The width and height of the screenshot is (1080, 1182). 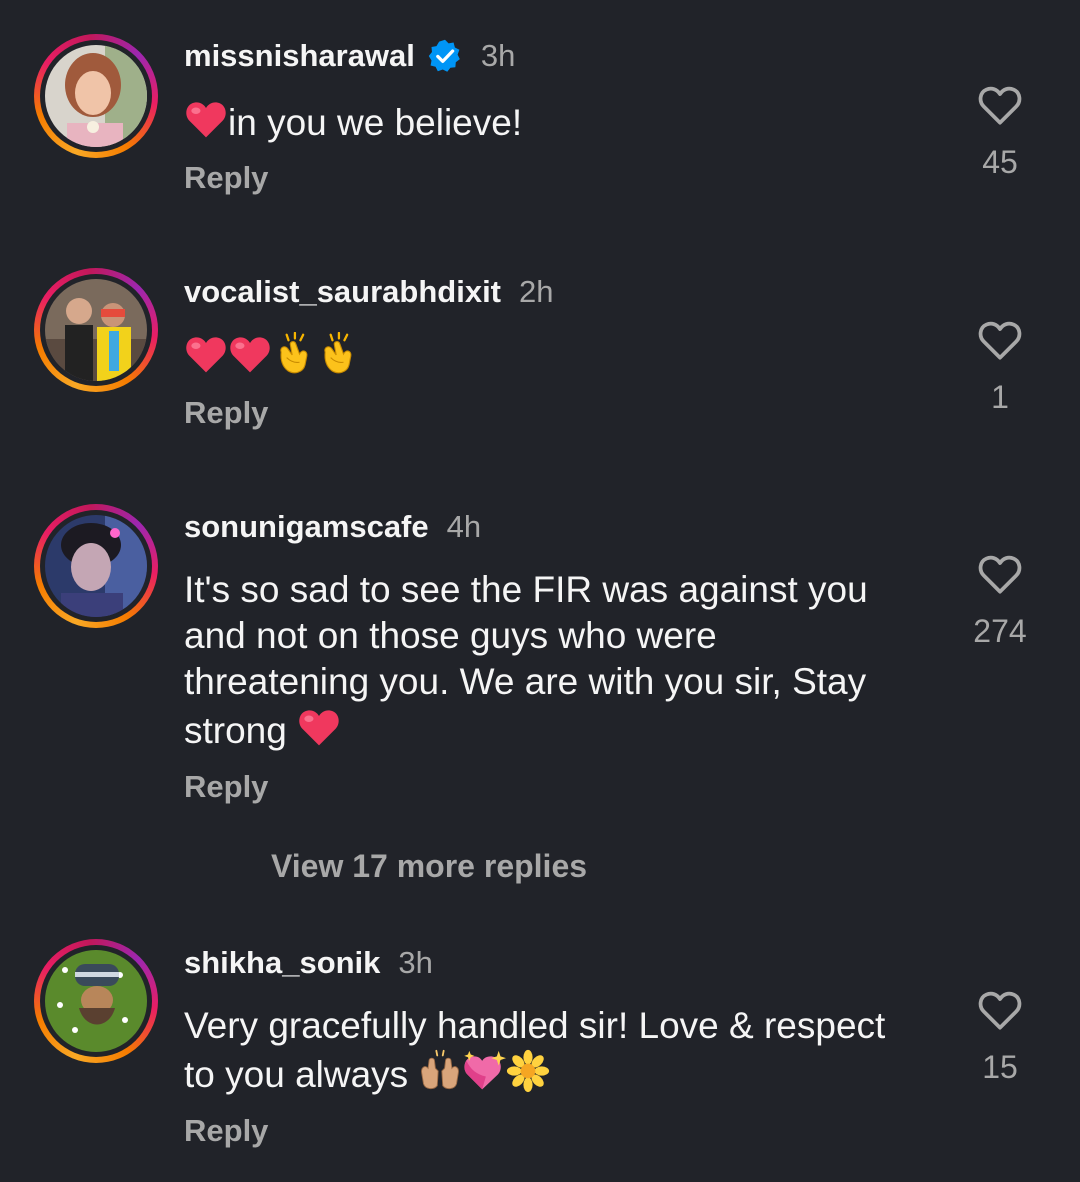 I want to click on like-button: 1, so click(x=1000, y=365).